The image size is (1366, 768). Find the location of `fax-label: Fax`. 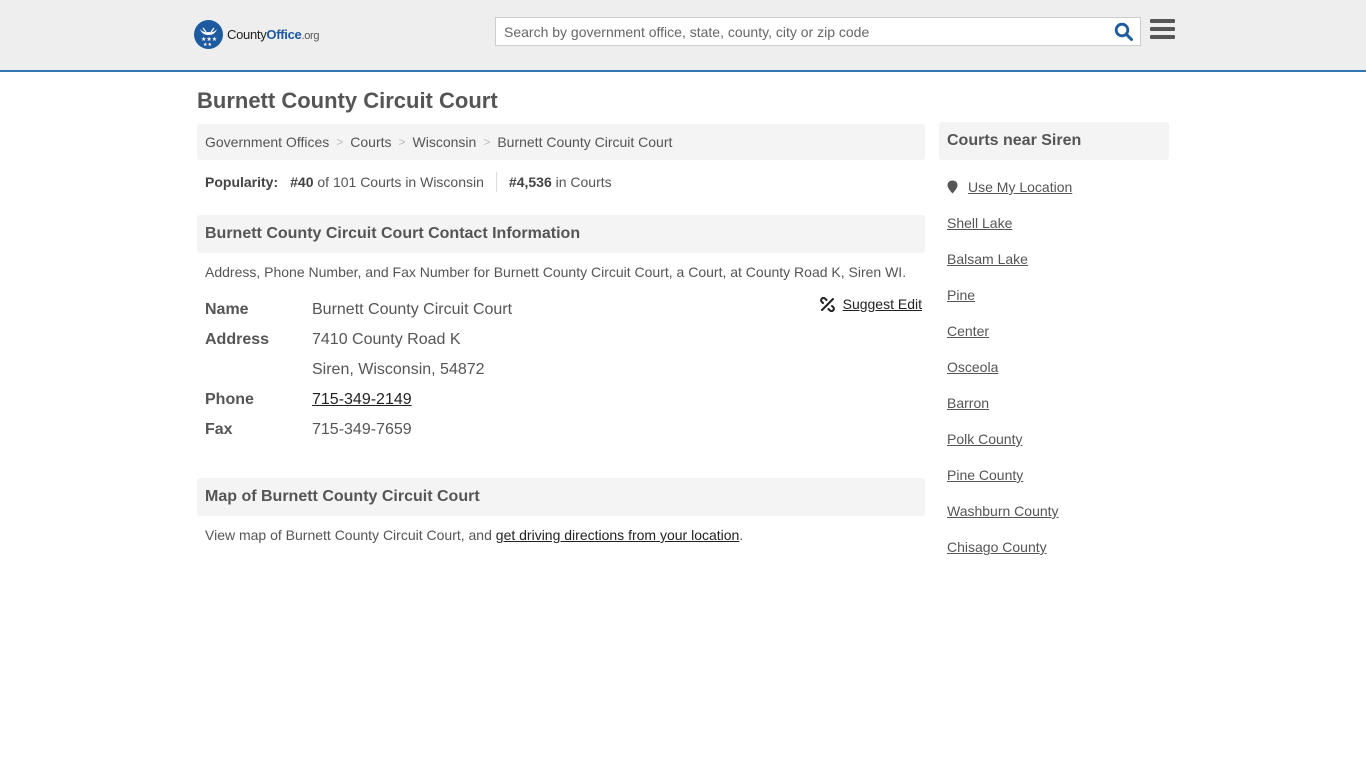

fax-label: Fax is located at coordinates (219, 429).